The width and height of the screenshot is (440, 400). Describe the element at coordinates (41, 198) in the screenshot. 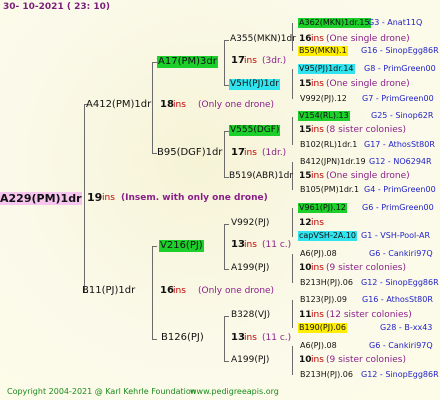

I see `root-queen-id: A229(PM)1dr` at that location.